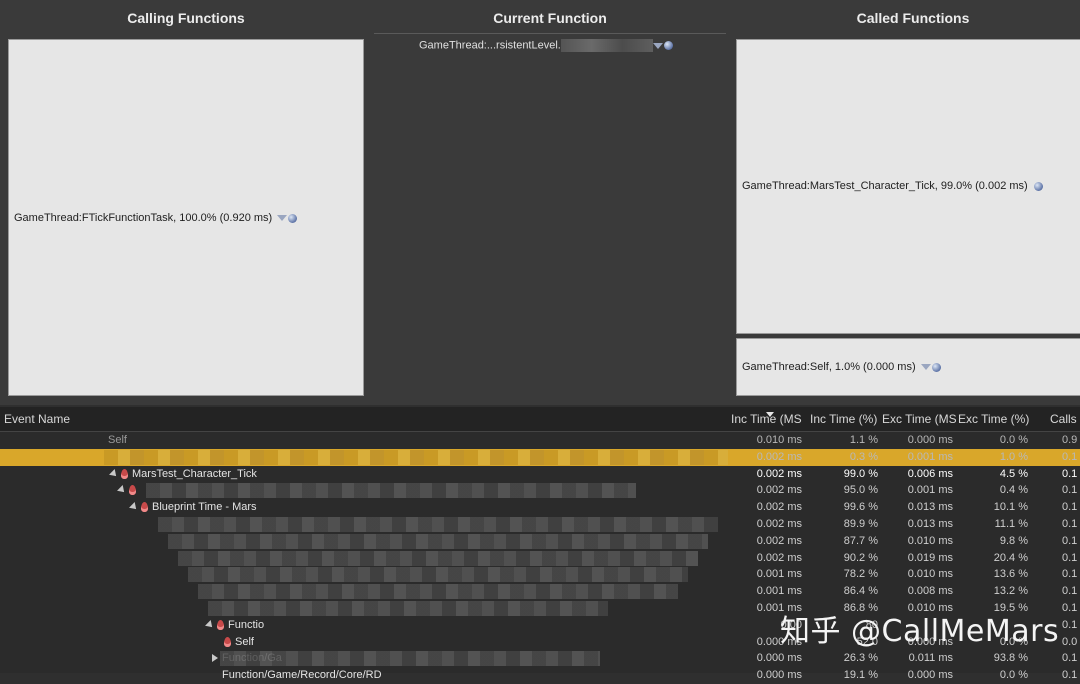 This screenshot has width=1080, height=684. Describe the element at coordinates (1065, 419) in the screenshot. I see `col-calls: Calls` at that location.